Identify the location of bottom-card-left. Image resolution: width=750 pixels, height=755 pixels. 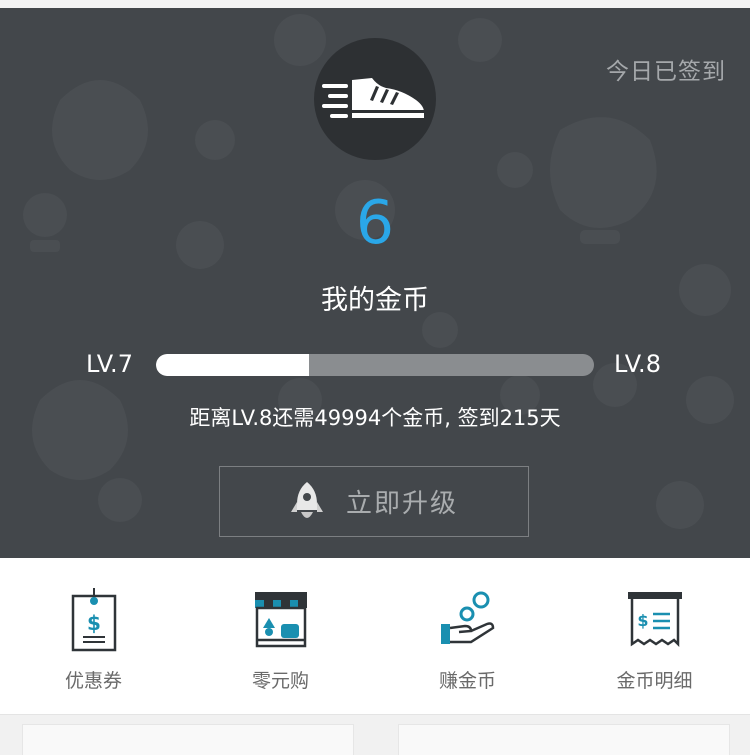
(188, 739).